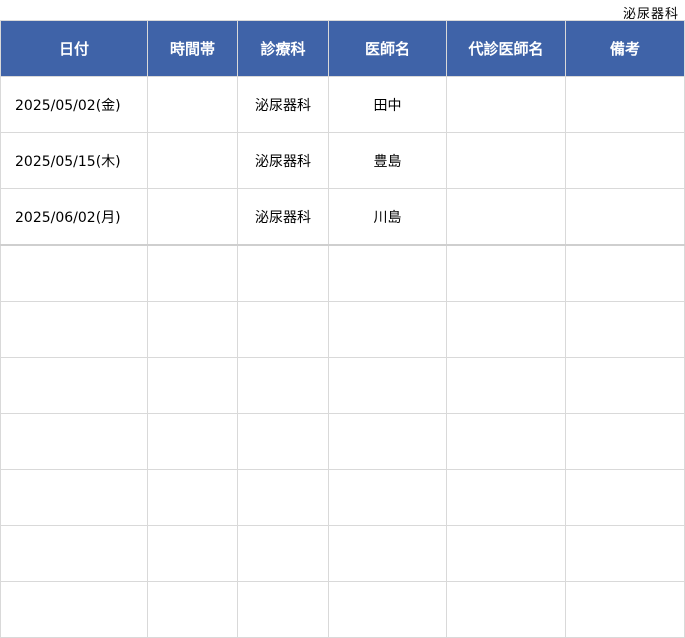 The width and height of the screenshot is (685, 638). What do you see at coordinates (387, 48) in the screenshot?
I see `header-doctor: 医師名` at bounding box center [387, 48].